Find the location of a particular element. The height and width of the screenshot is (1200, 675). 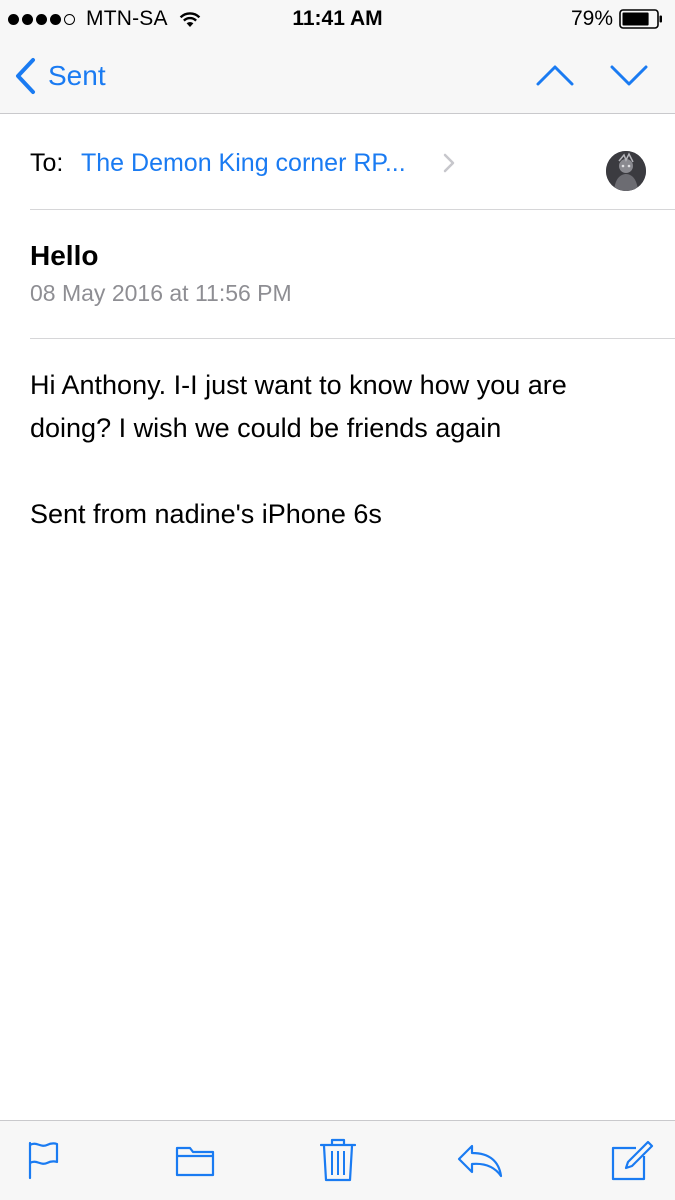

status-bar: MTN-SA 11:41 AM 79% is located at coordinates (337, 19).